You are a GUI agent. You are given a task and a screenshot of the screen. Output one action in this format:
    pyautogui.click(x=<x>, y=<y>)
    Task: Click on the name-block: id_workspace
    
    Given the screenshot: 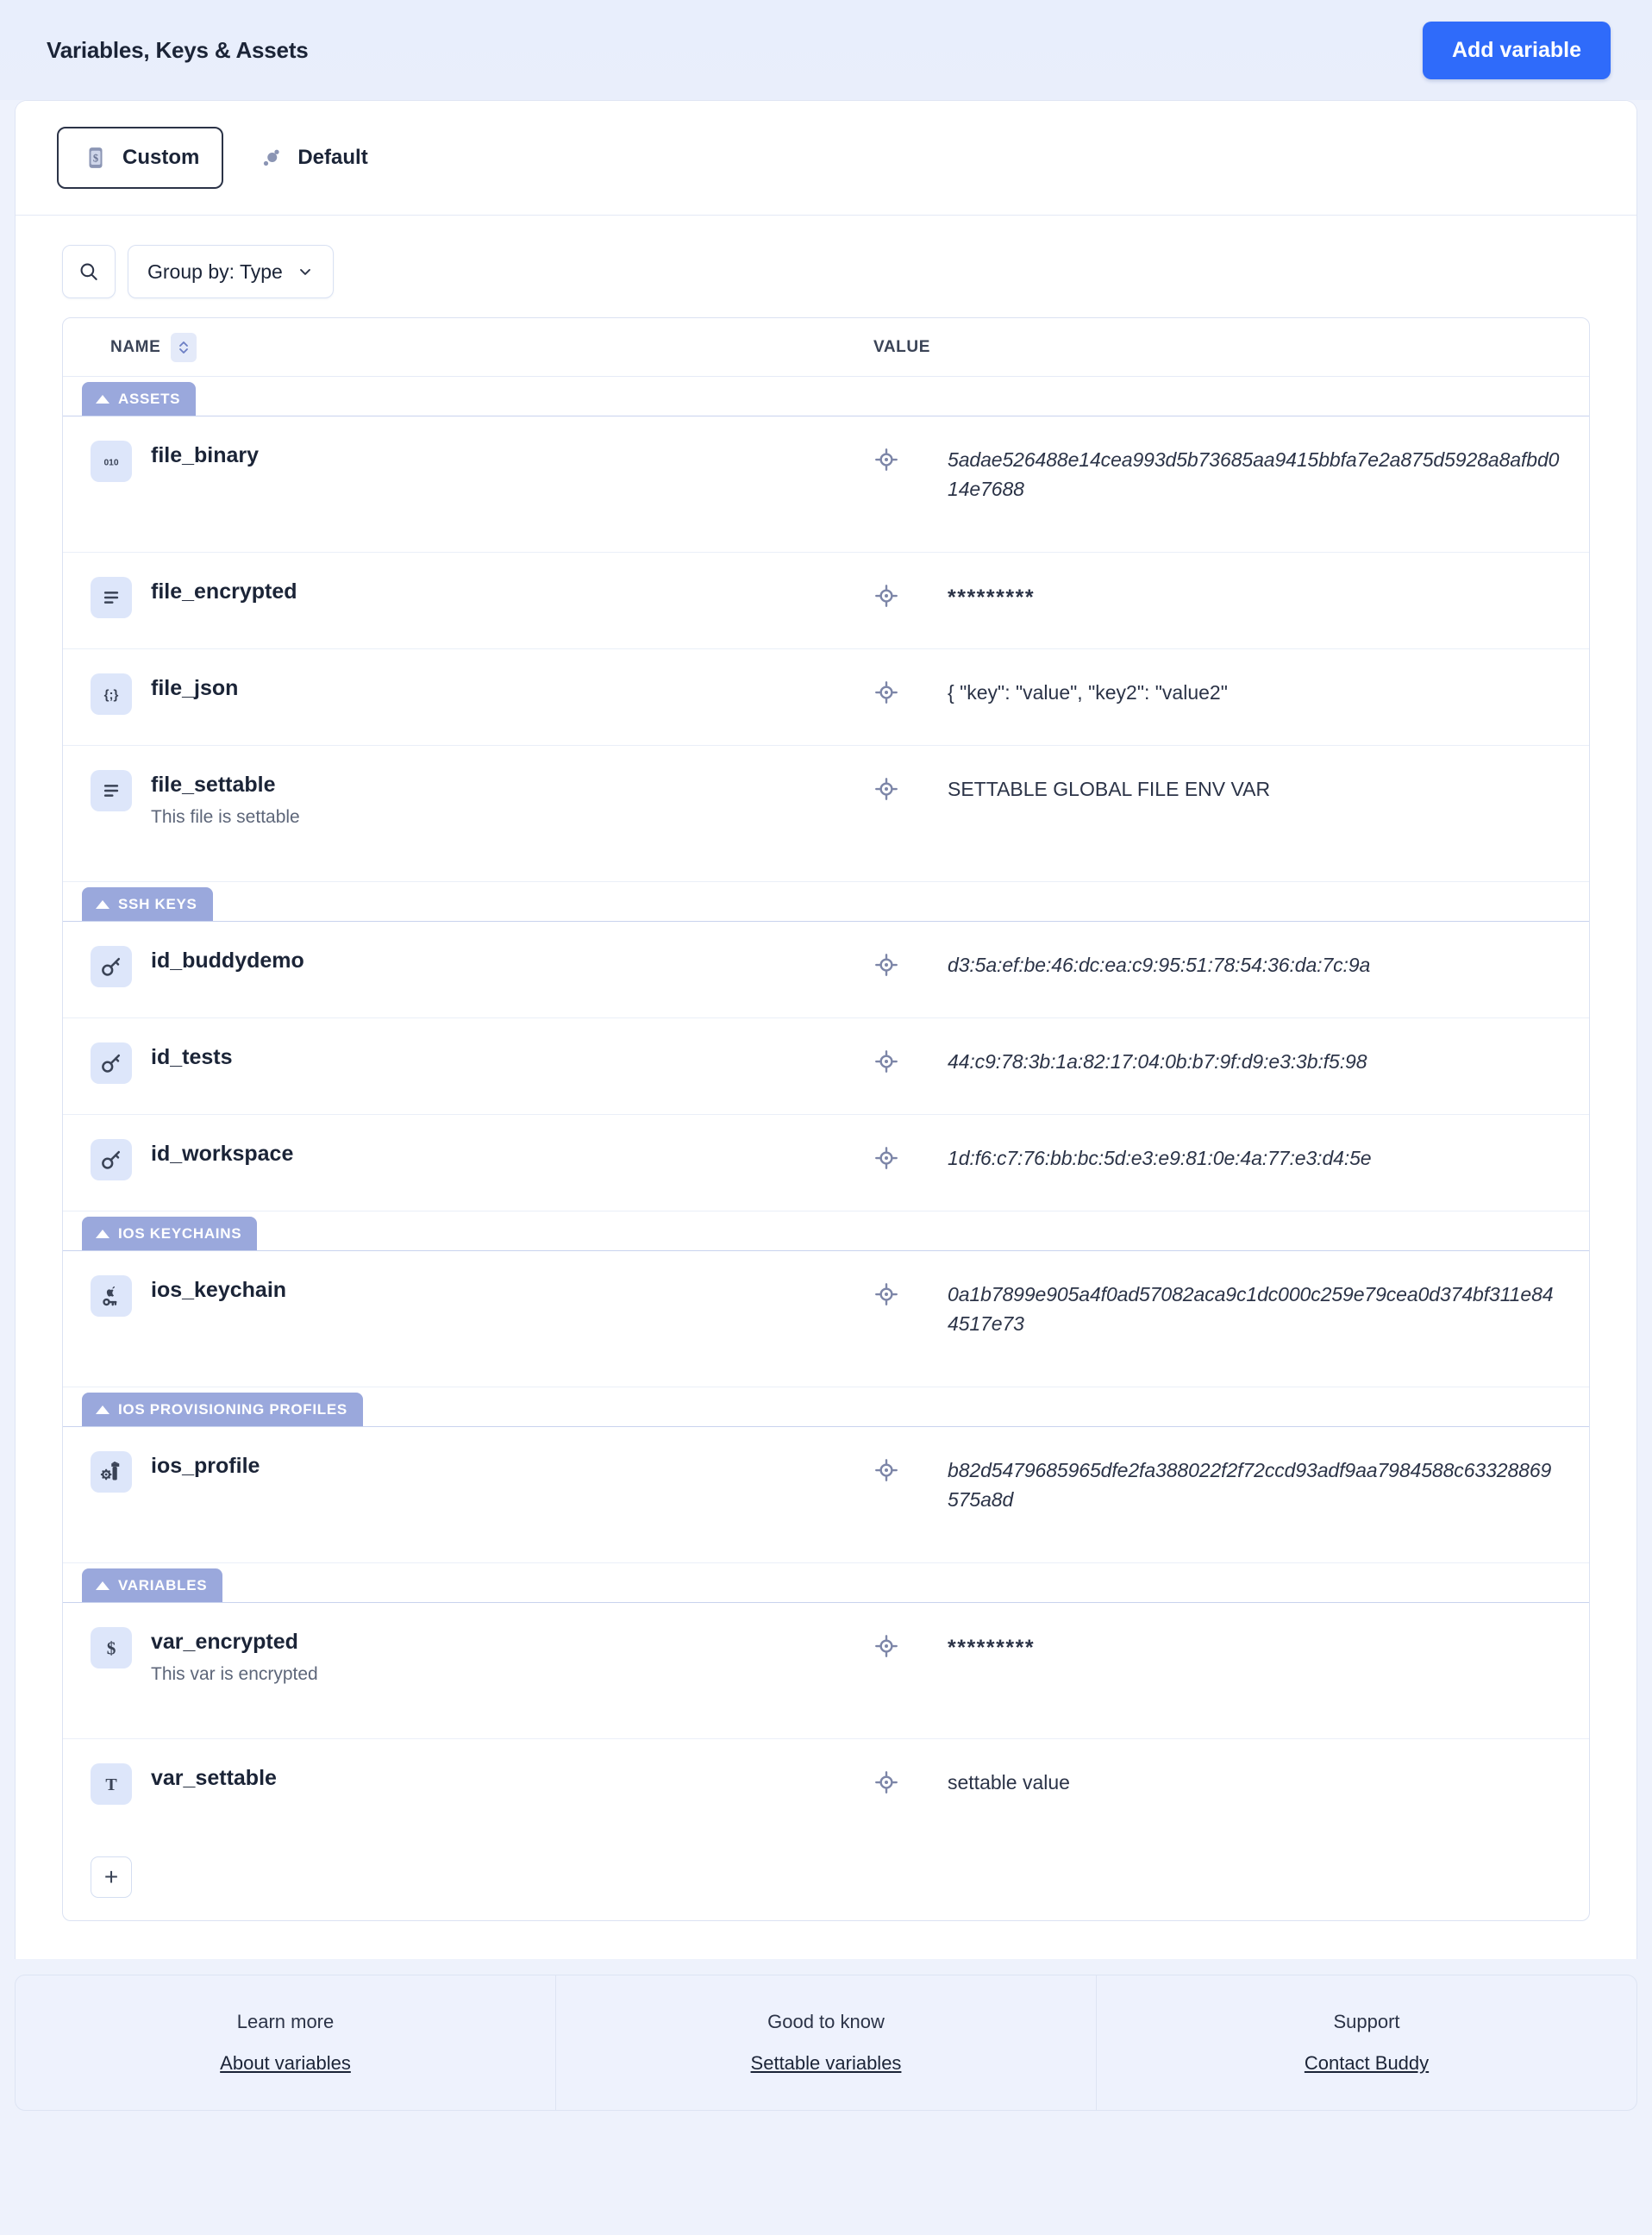 What is the action you would take?
    pyautogui.click(x=222, y=1153)
    